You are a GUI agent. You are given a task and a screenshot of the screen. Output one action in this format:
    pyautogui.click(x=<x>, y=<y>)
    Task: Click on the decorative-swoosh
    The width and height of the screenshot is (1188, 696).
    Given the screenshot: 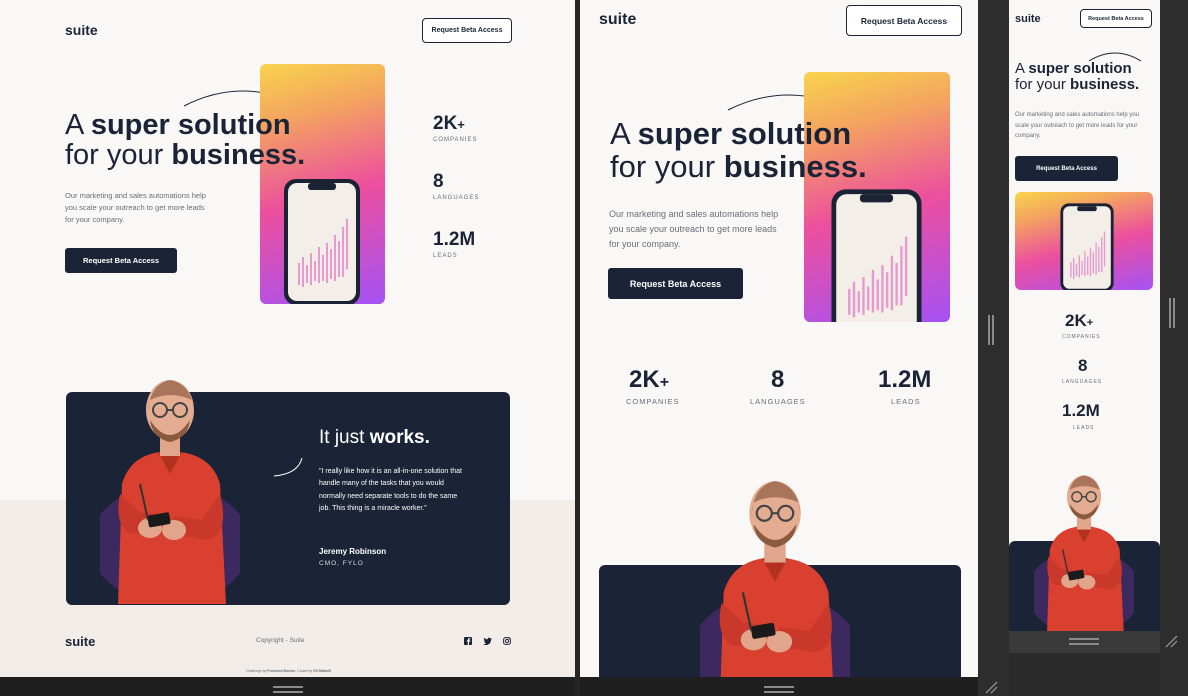 What is the action you would take?
    pyautogui.click(x=288, y=467)
    